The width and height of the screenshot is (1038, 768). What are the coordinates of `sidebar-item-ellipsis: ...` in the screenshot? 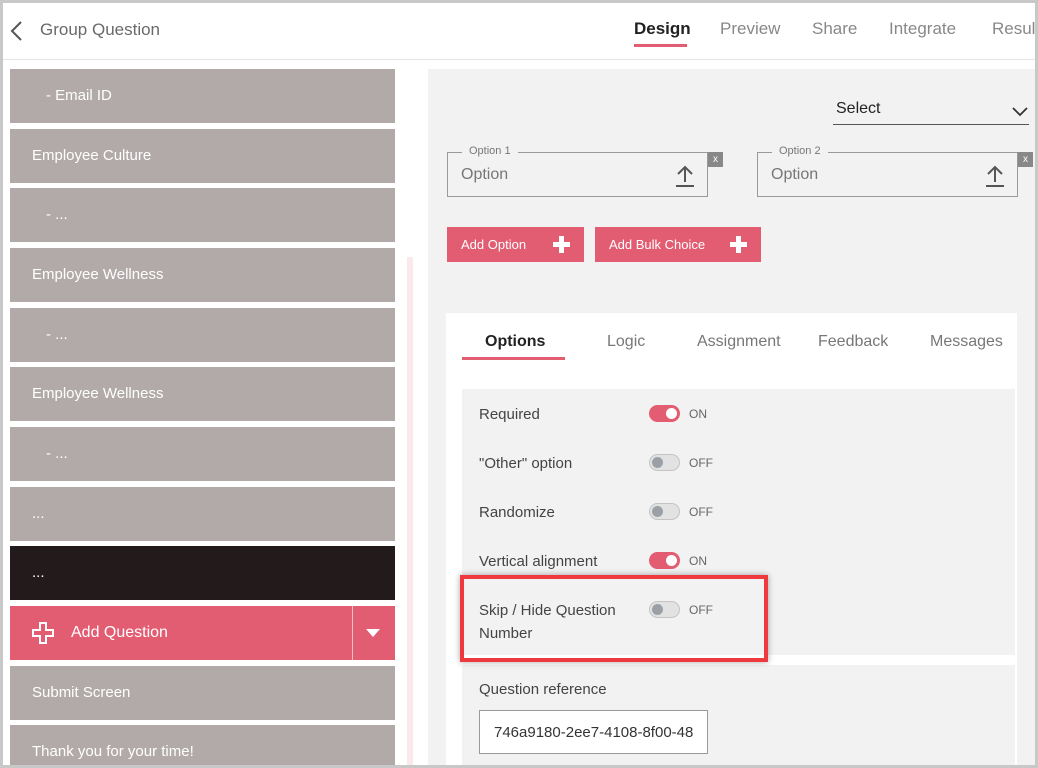 It's located at (202, 514).